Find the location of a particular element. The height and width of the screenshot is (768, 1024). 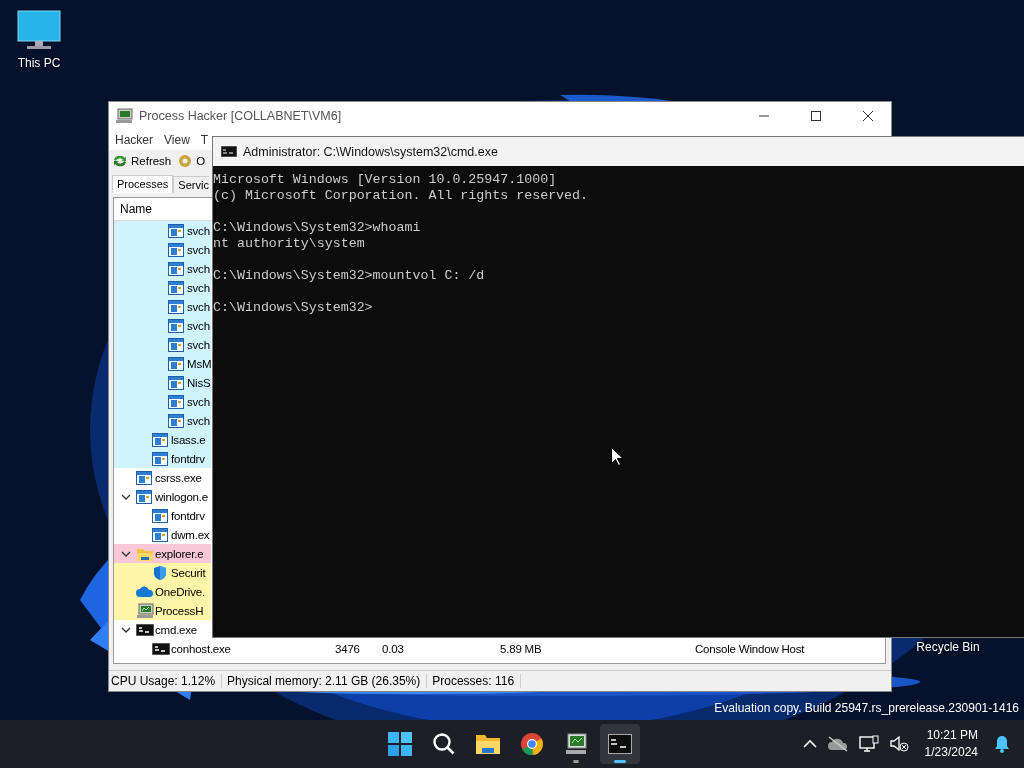

menu-item: T is located at coordinates (207, 140).